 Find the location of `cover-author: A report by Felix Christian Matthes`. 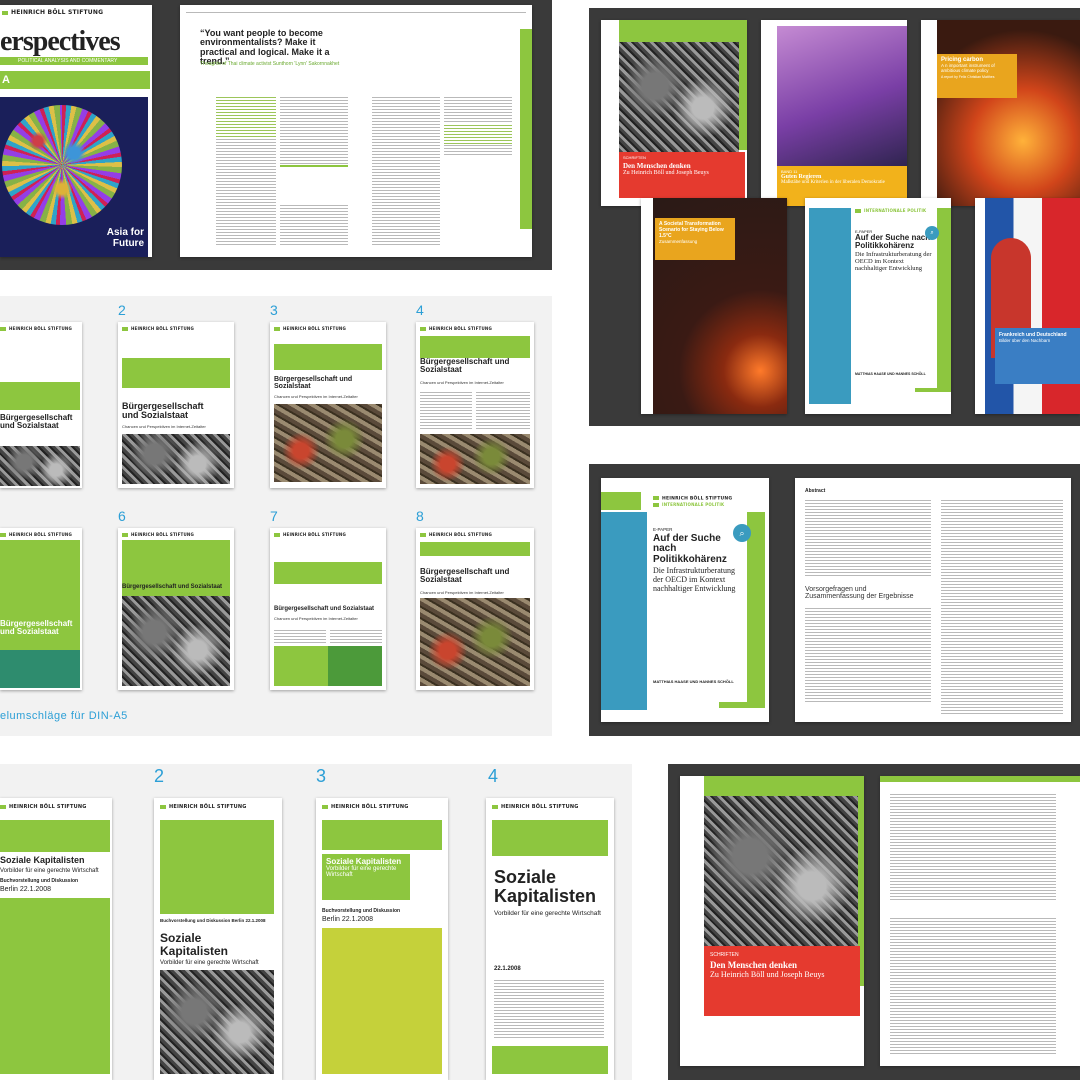

cover-author: A report by Felix Christian Matthes is located at coordinates (968, 77).